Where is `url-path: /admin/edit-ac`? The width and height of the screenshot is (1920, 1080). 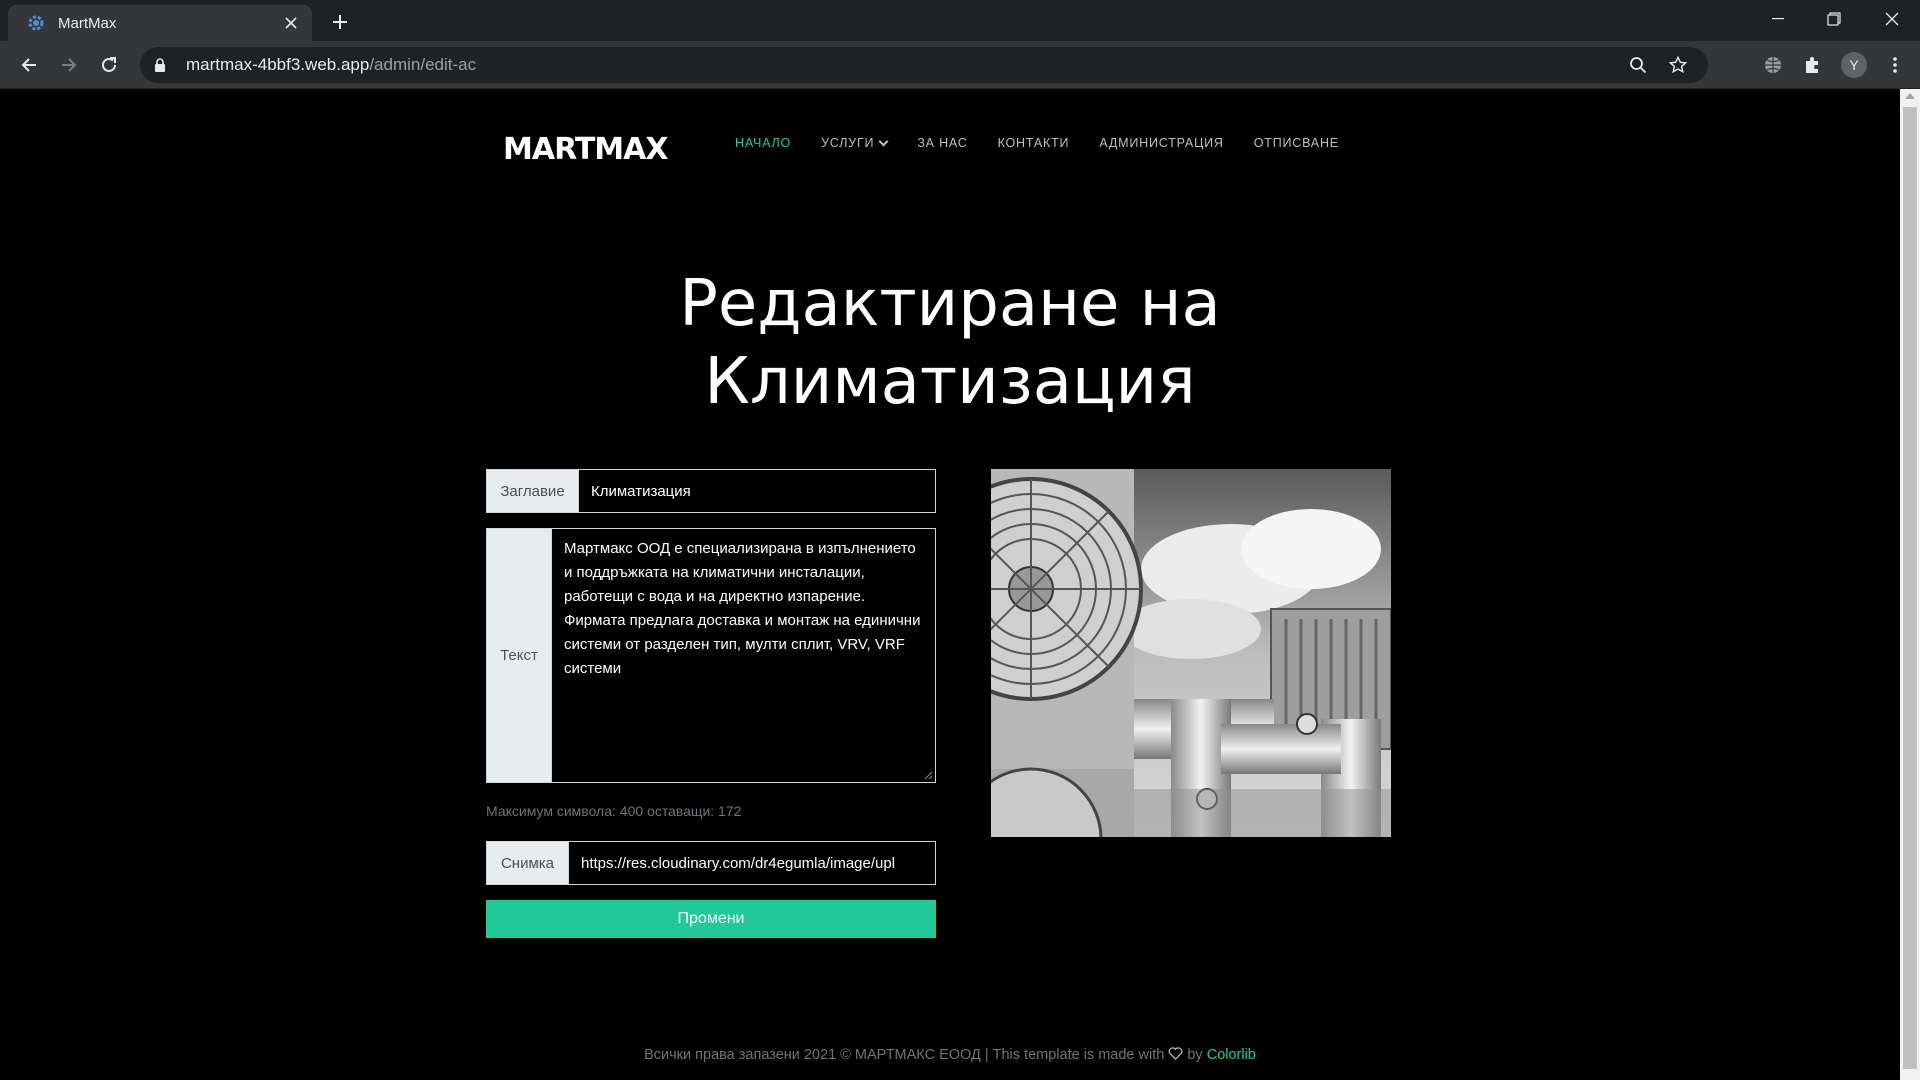 url-path: /admin/edit-ac is located at coordinates (423, 64).